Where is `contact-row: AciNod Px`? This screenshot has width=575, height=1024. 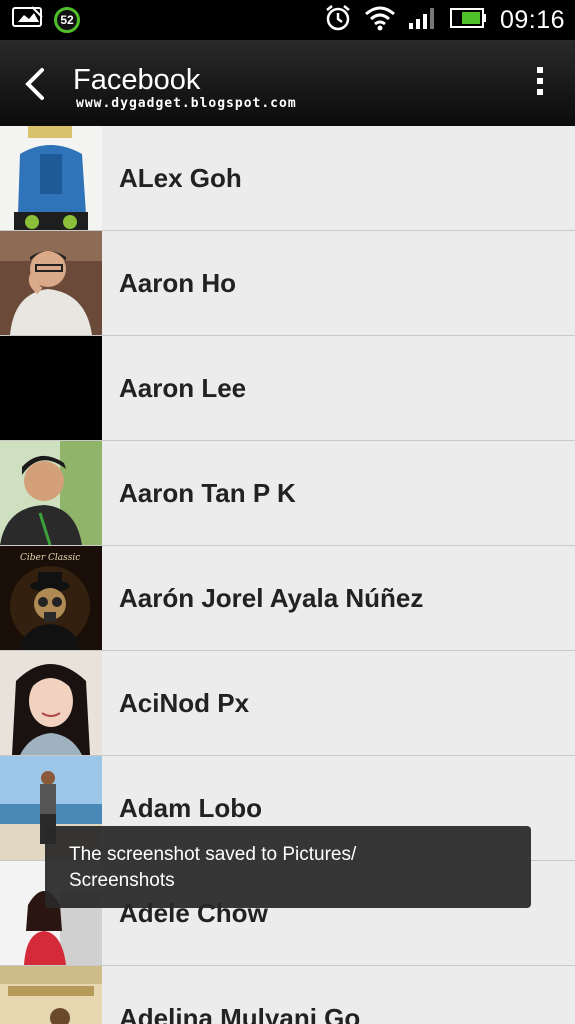
contact-row: AciNod Px is located at coordinates (287, 703).